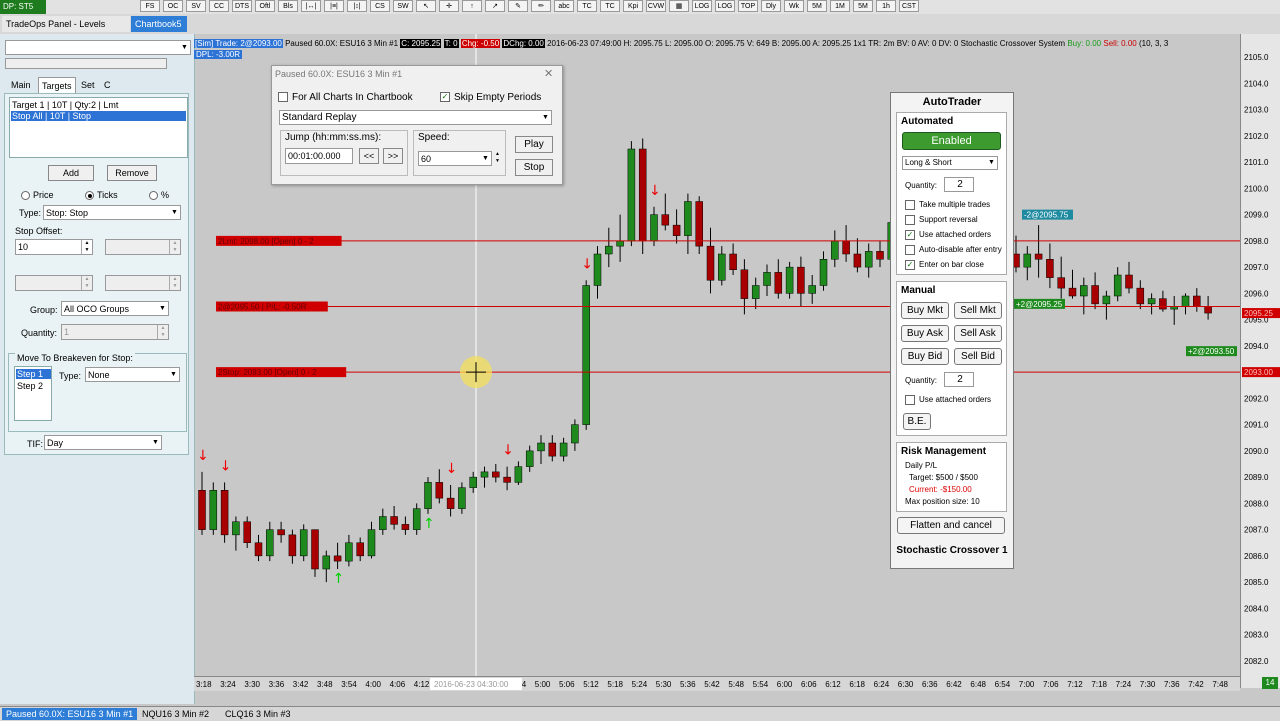 This screenshot has width=1280, height=721. Describe the element at coordinates (951, 525) in the screenshot. I see `flatten-cancel-button: Flatten and cancel` at that location.